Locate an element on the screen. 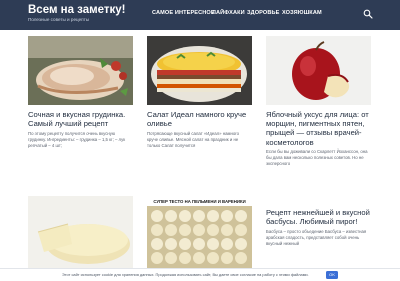  dough-photo: СУПЕР ТЕСТО НА ПЕЛЬМЕНИ И ВАРЕНИКИ is located at coordinates (199, 232).